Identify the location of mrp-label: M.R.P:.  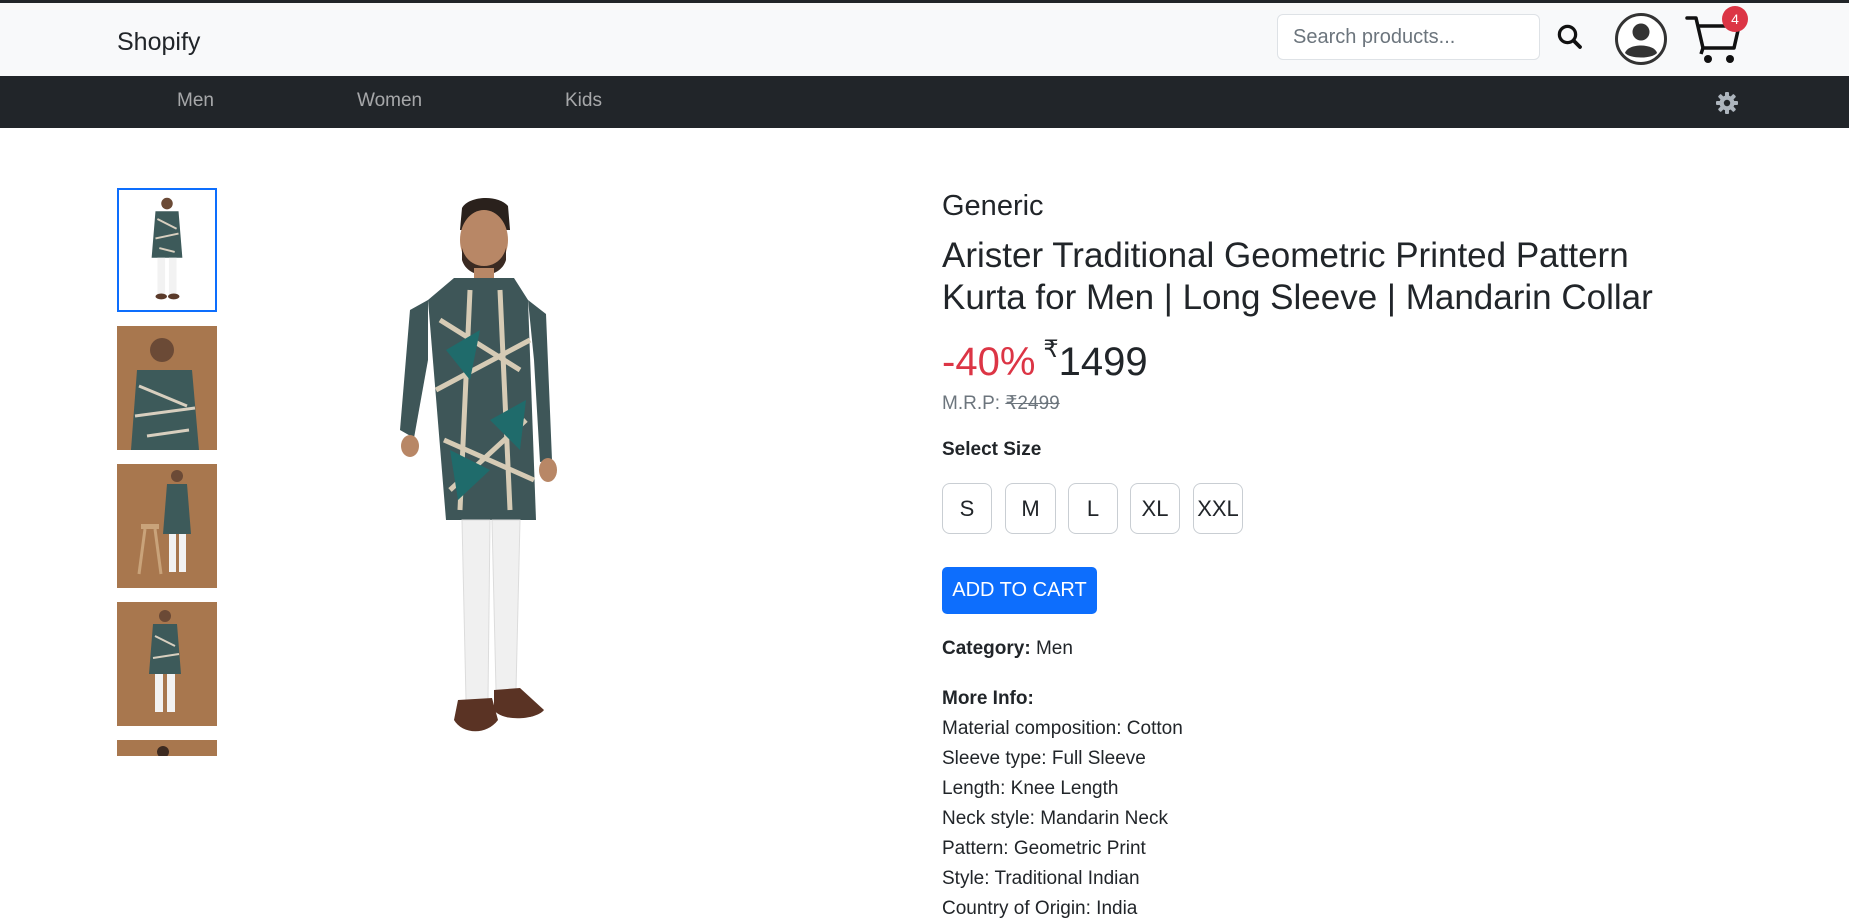
(974, 403).